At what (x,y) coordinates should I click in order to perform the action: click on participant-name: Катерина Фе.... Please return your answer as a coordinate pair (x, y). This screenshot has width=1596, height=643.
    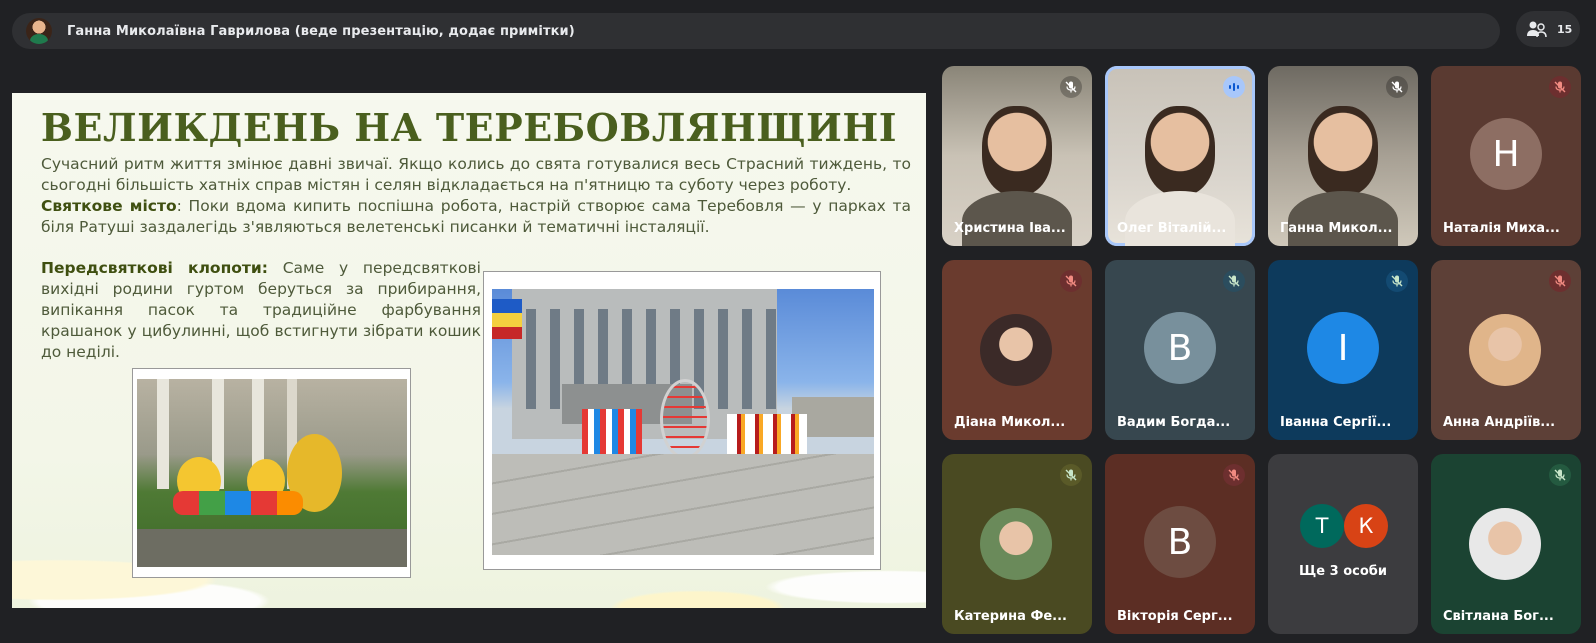
    Looking at the image, I should click on (1010, 616).